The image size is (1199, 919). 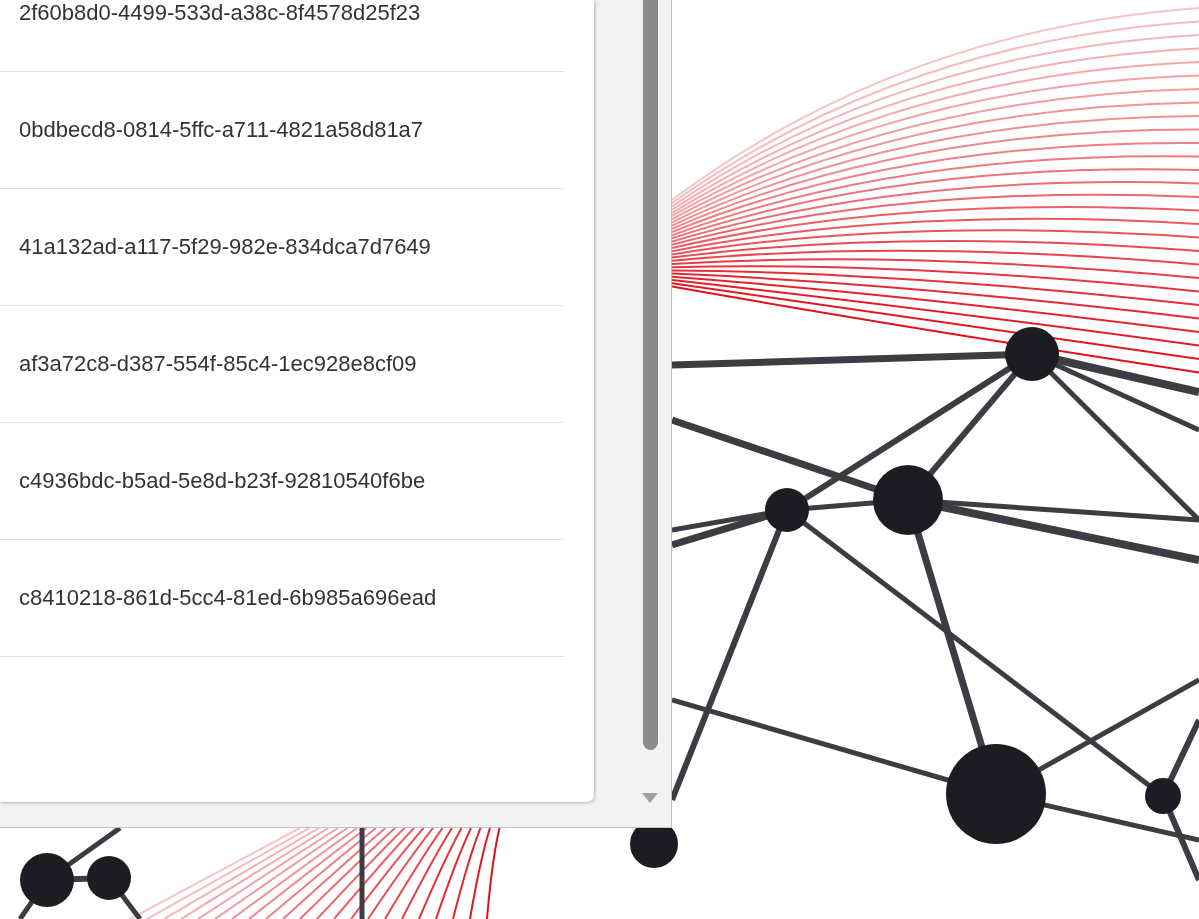 What do you see at coordinates (650, 798) in the screenshot?
I see `scroll-down-icon` at bounding box center [650, 798].